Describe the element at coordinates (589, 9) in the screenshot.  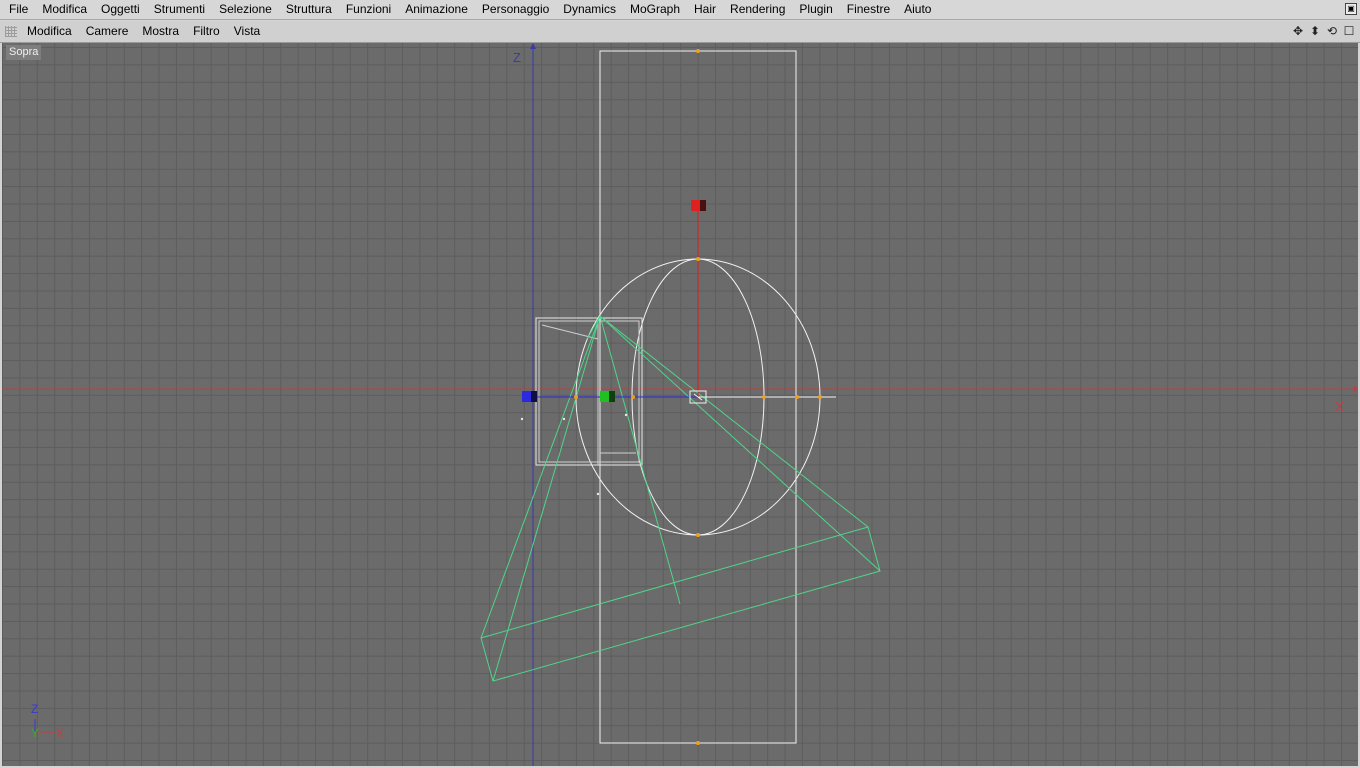
I see `menu-dynamics: Dynamics` at that location.